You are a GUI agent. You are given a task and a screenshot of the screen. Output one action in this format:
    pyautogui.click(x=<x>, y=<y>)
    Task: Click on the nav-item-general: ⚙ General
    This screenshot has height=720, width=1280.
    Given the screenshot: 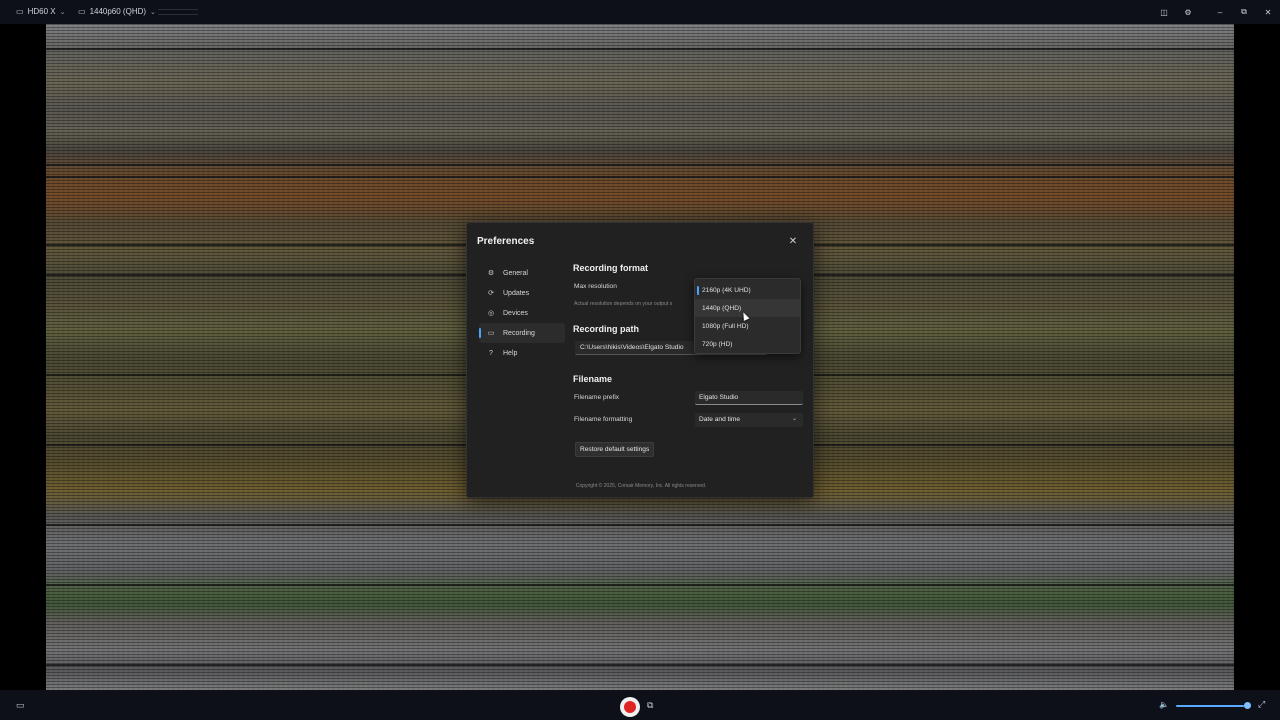 What is the action you would take?
    pyautogui.click(x=522, y=273)
    